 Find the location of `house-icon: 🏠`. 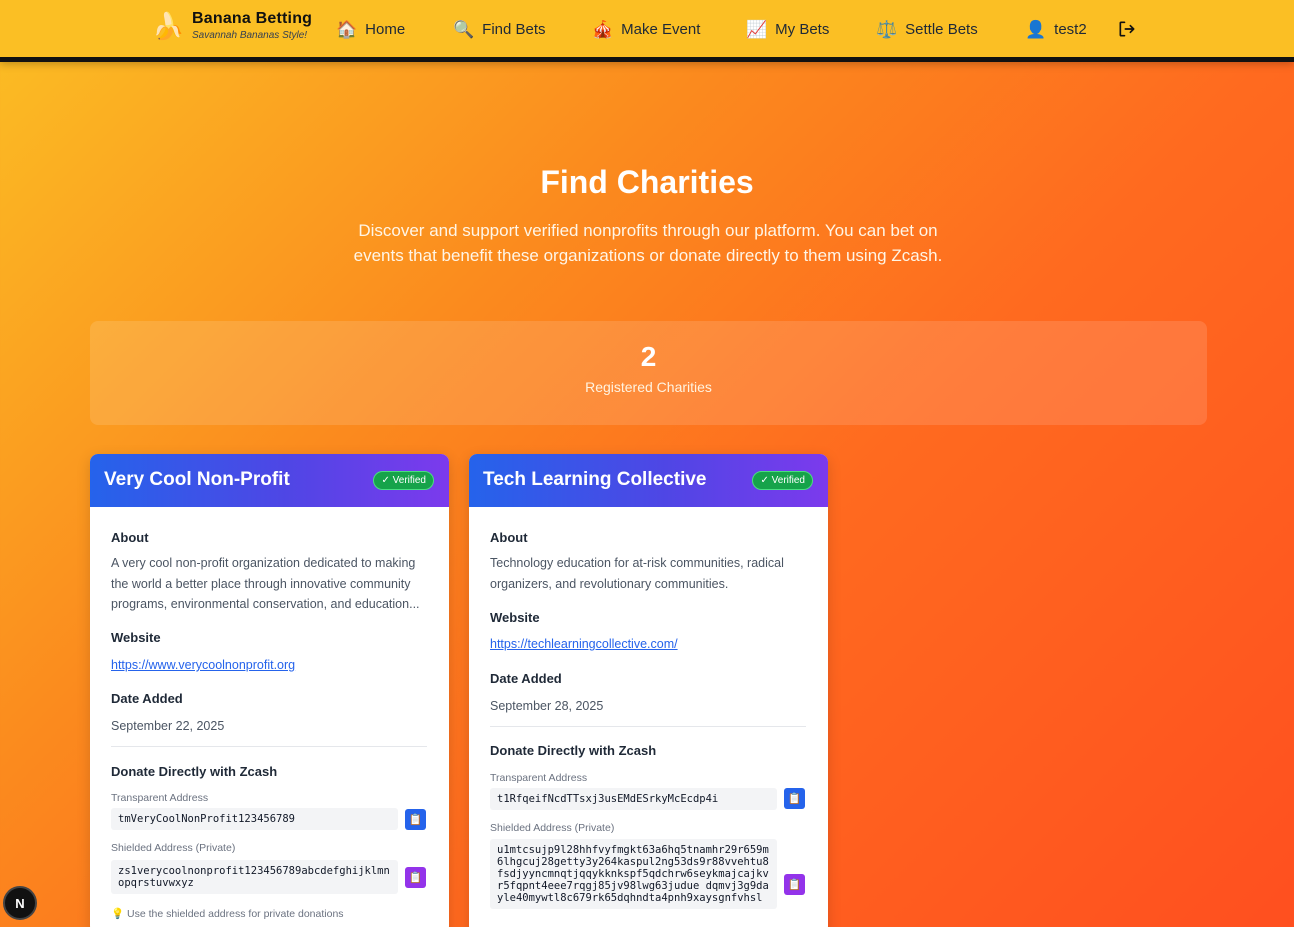

house-icon: 🏠 is located at coordinates (347, 29).